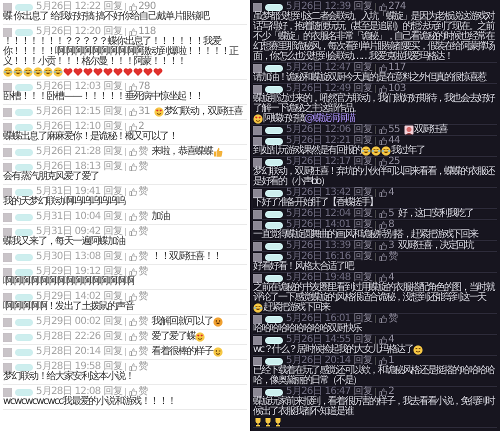 The height and width of the screenshot is (431, 500). I want to click on comment-text: 梦幻联动，双厨狂喜！弃坑的小伙伴可以回来看看，蝶蝶的衣服还是好看的（小声bb）, so click(374, 177).